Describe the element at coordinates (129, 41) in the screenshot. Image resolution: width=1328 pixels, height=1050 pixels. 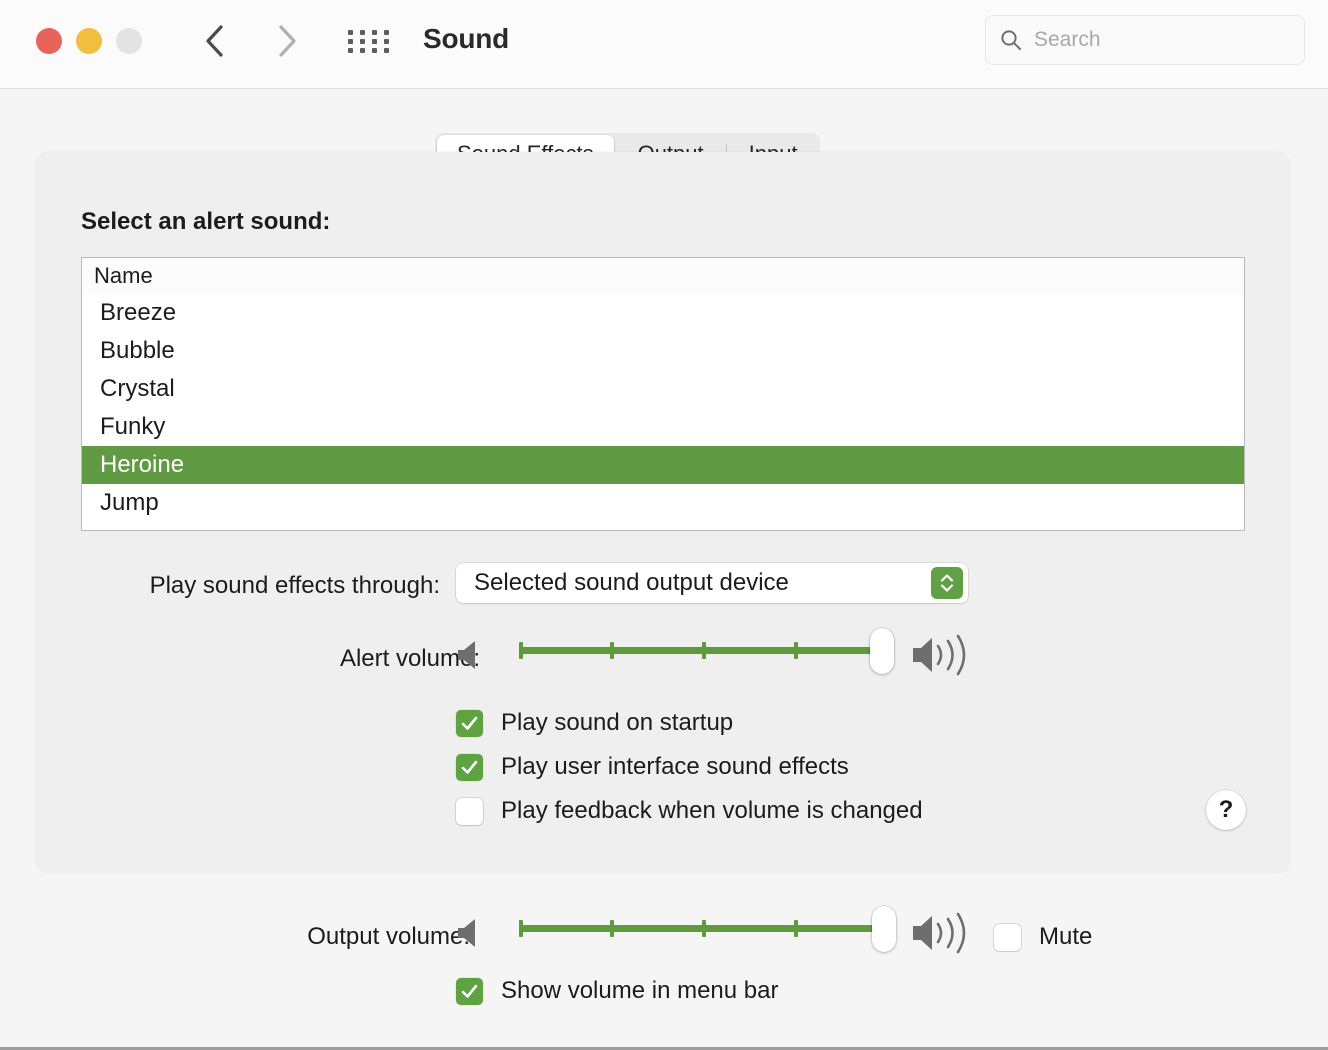
I see `zoom-button` at that location.